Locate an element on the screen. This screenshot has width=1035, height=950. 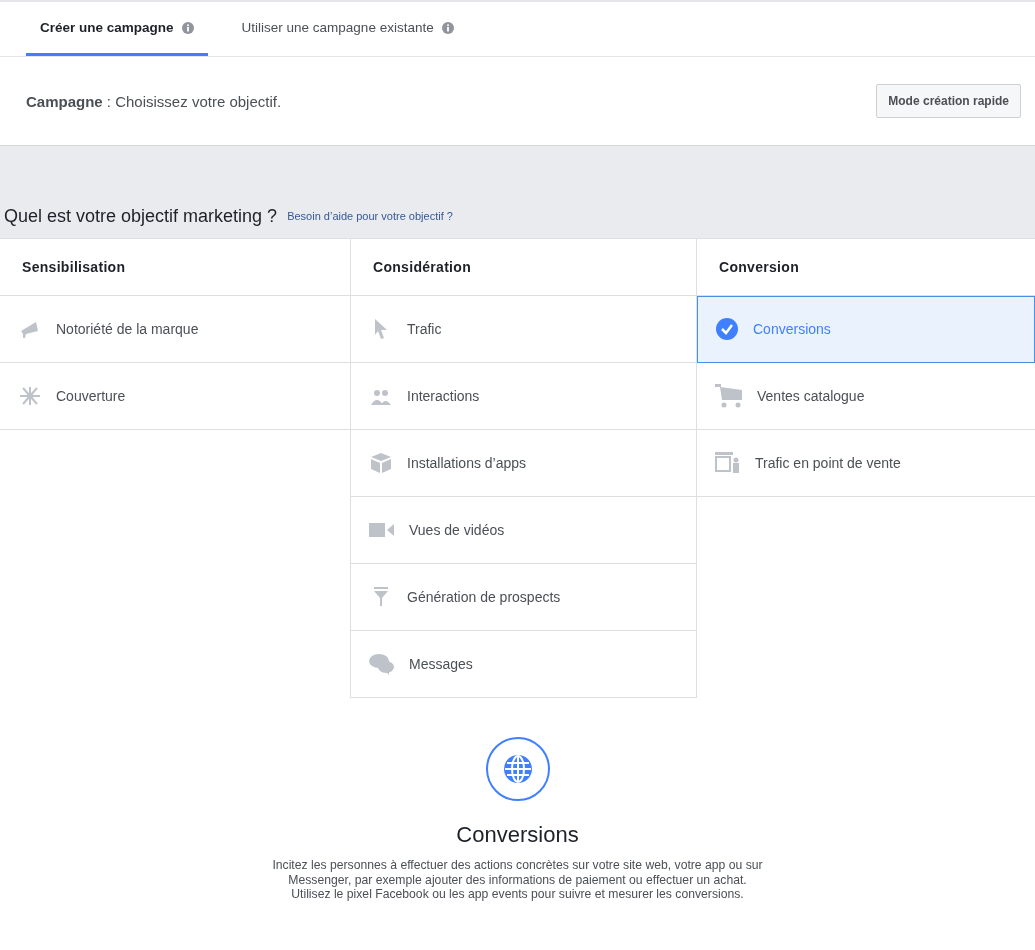
campaign-header: Campagne : Choisissez votre objectif. is located at coordinates (154, 101).